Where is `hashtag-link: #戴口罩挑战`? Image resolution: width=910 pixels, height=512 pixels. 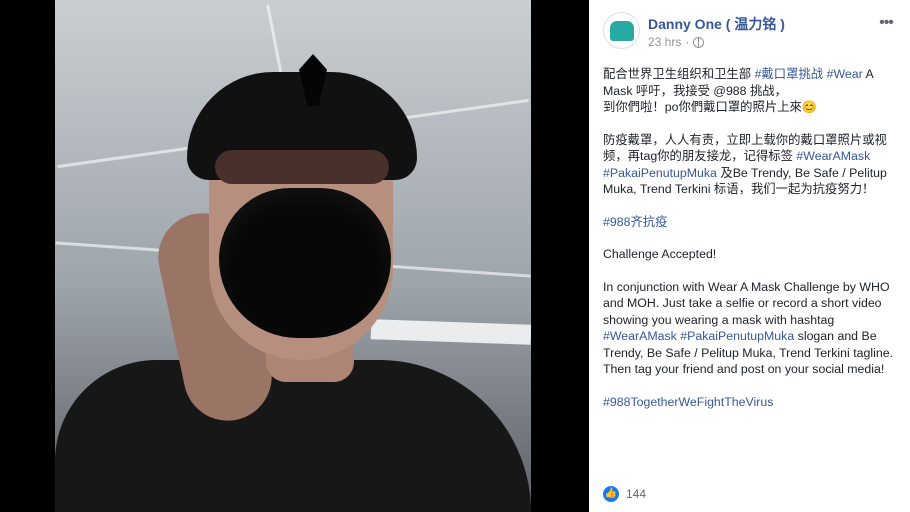 hashtag-link: #戴口罩挑战 is located at coordinates (789, 74).